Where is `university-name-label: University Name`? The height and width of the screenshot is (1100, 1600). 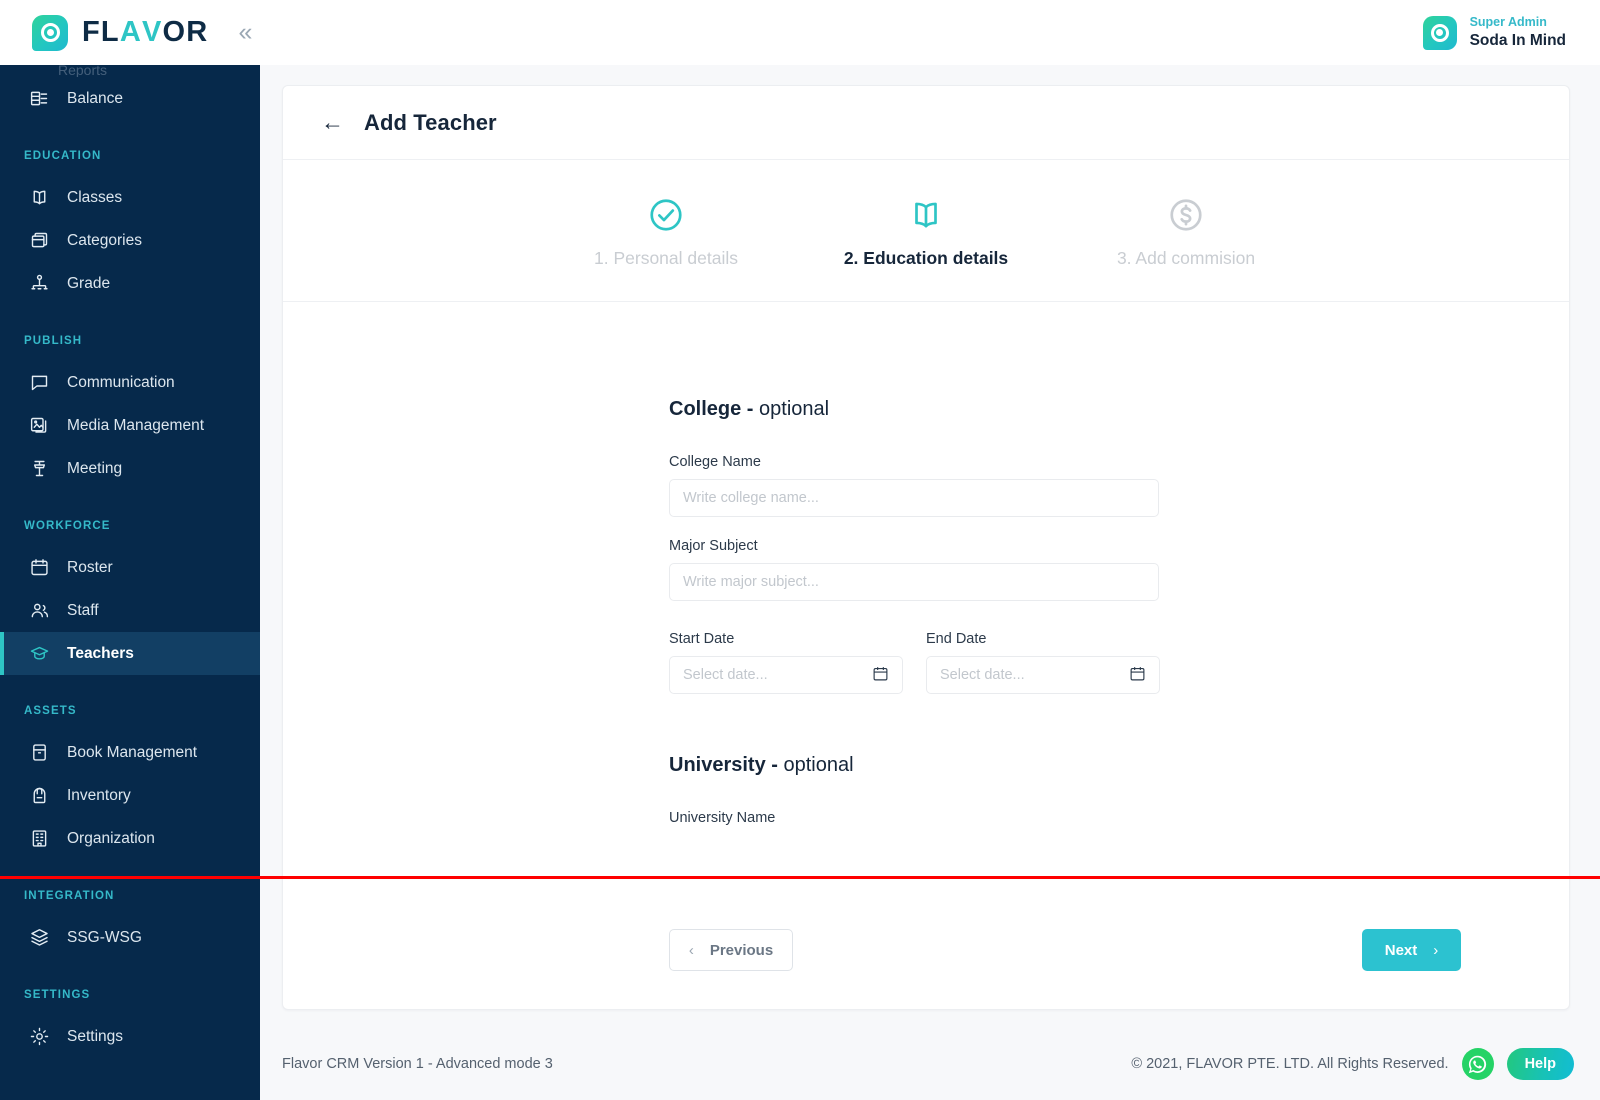 university-name-label: University Name is located at coordinates (722, 818).